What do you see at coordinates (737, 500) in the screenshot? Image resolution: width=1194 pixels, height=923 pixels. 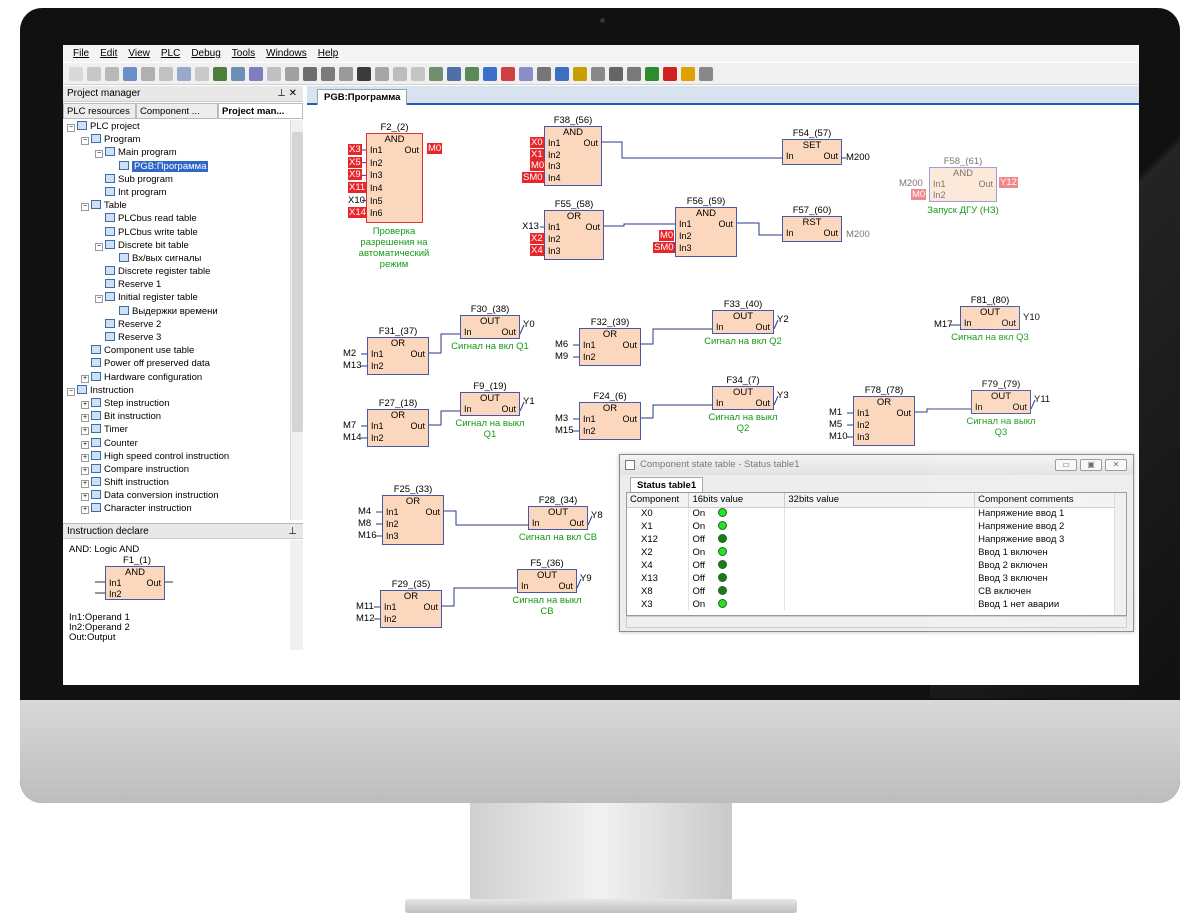 I see `column-header: 16bits value` at bounding box center [737, 500].